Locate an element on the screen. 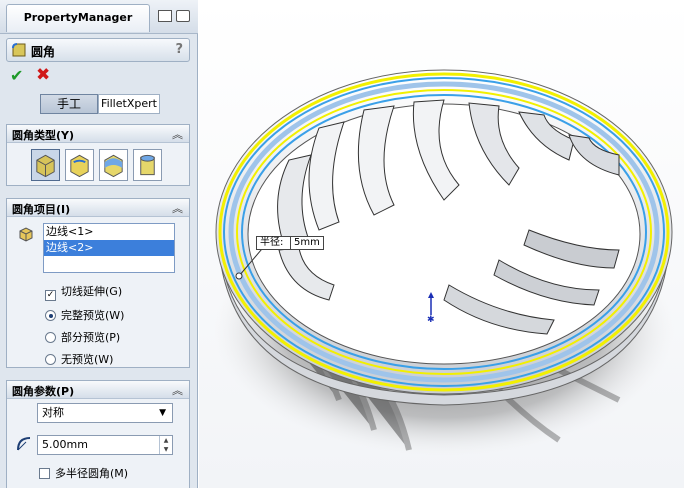  panel-tab-bar: PropertyManager is located at coordinates (99, 17).